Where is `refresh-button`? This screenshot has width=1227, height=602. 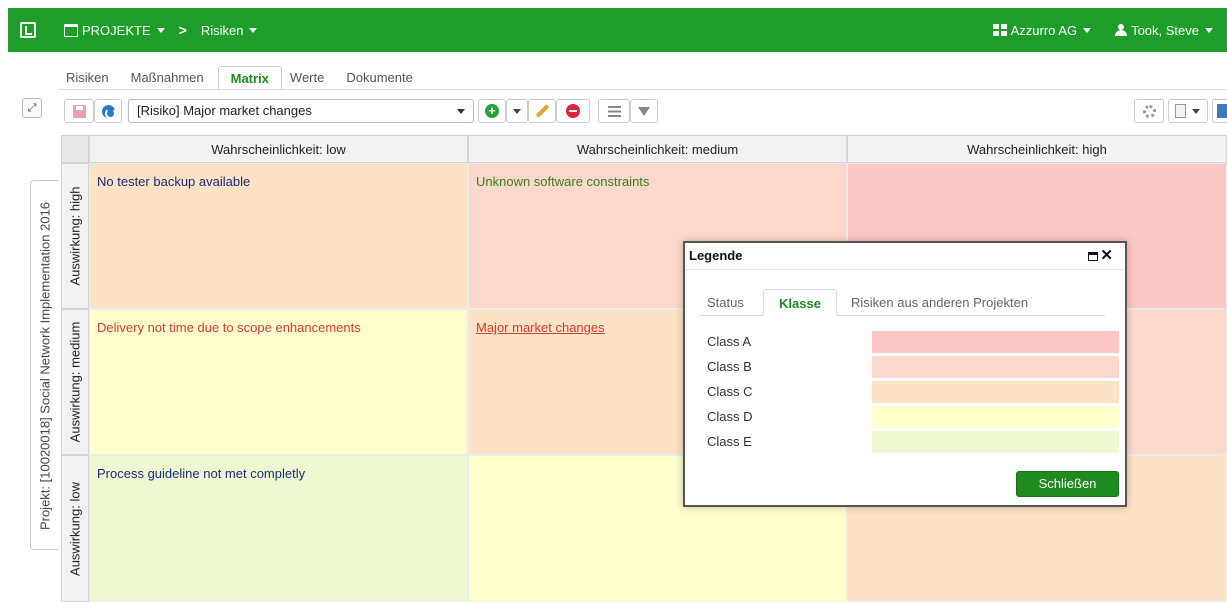
refresh-button is located at coordinates (108, 111).